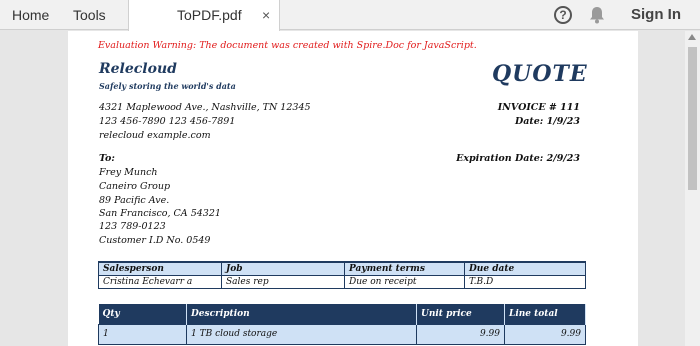 The height and width of the screenshot is (346, 700). What do you see at coordinates (160, 268) in the screenshot?
I see `table-header: Salesperson` at bounding box center [160, 268].